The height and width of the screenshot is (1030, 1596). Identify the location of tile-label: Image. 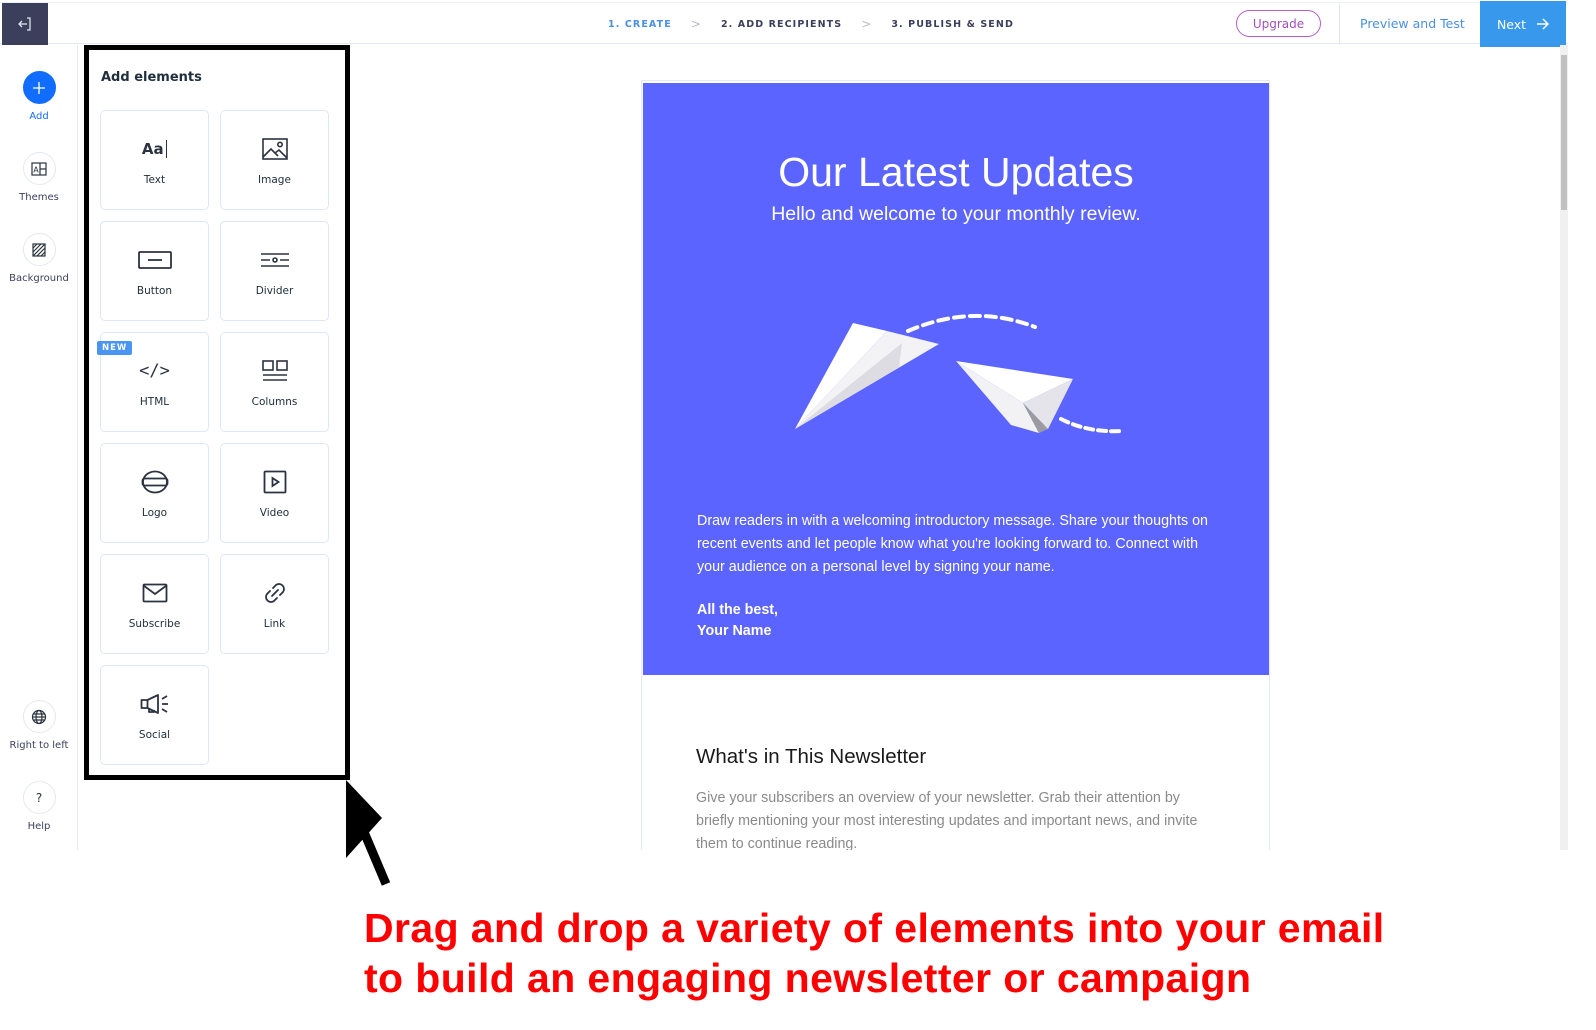
(274, 180).